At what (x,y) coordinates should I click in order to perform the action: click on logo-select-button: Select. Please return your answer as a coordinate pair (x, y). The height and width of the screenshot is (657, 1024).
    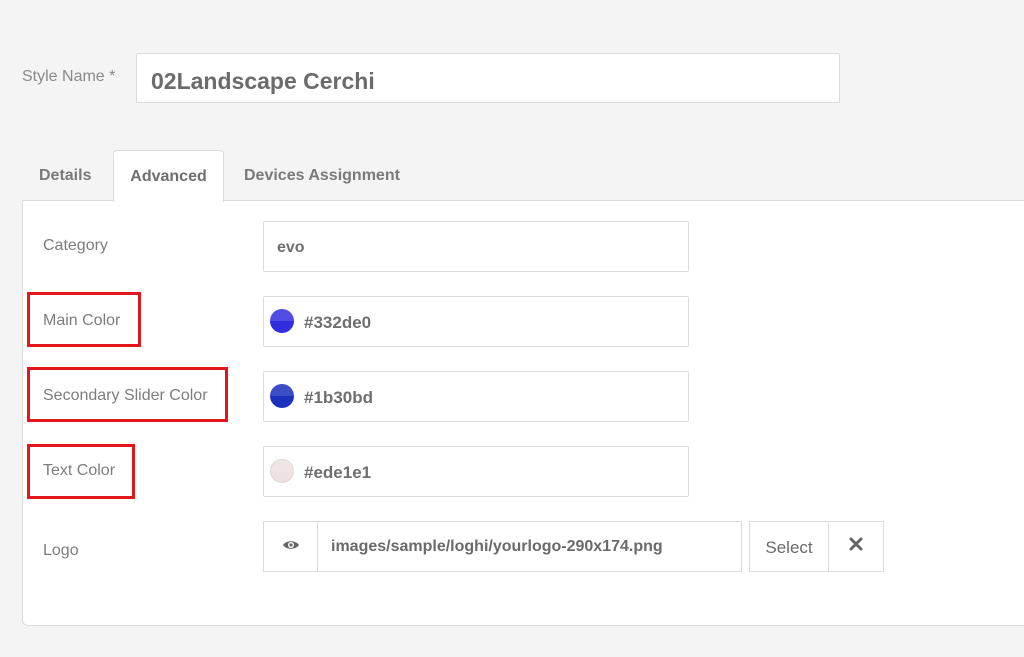
    Looking at the image, I should click on (789, 546).